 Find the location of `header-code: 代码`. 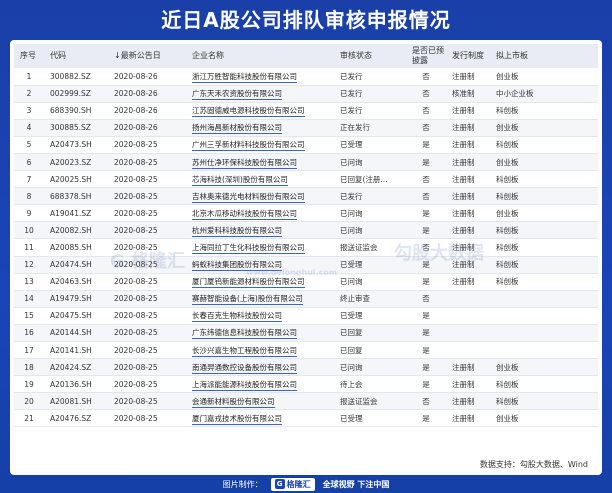

header-code: 代码 is located at coordinates (76, 56).